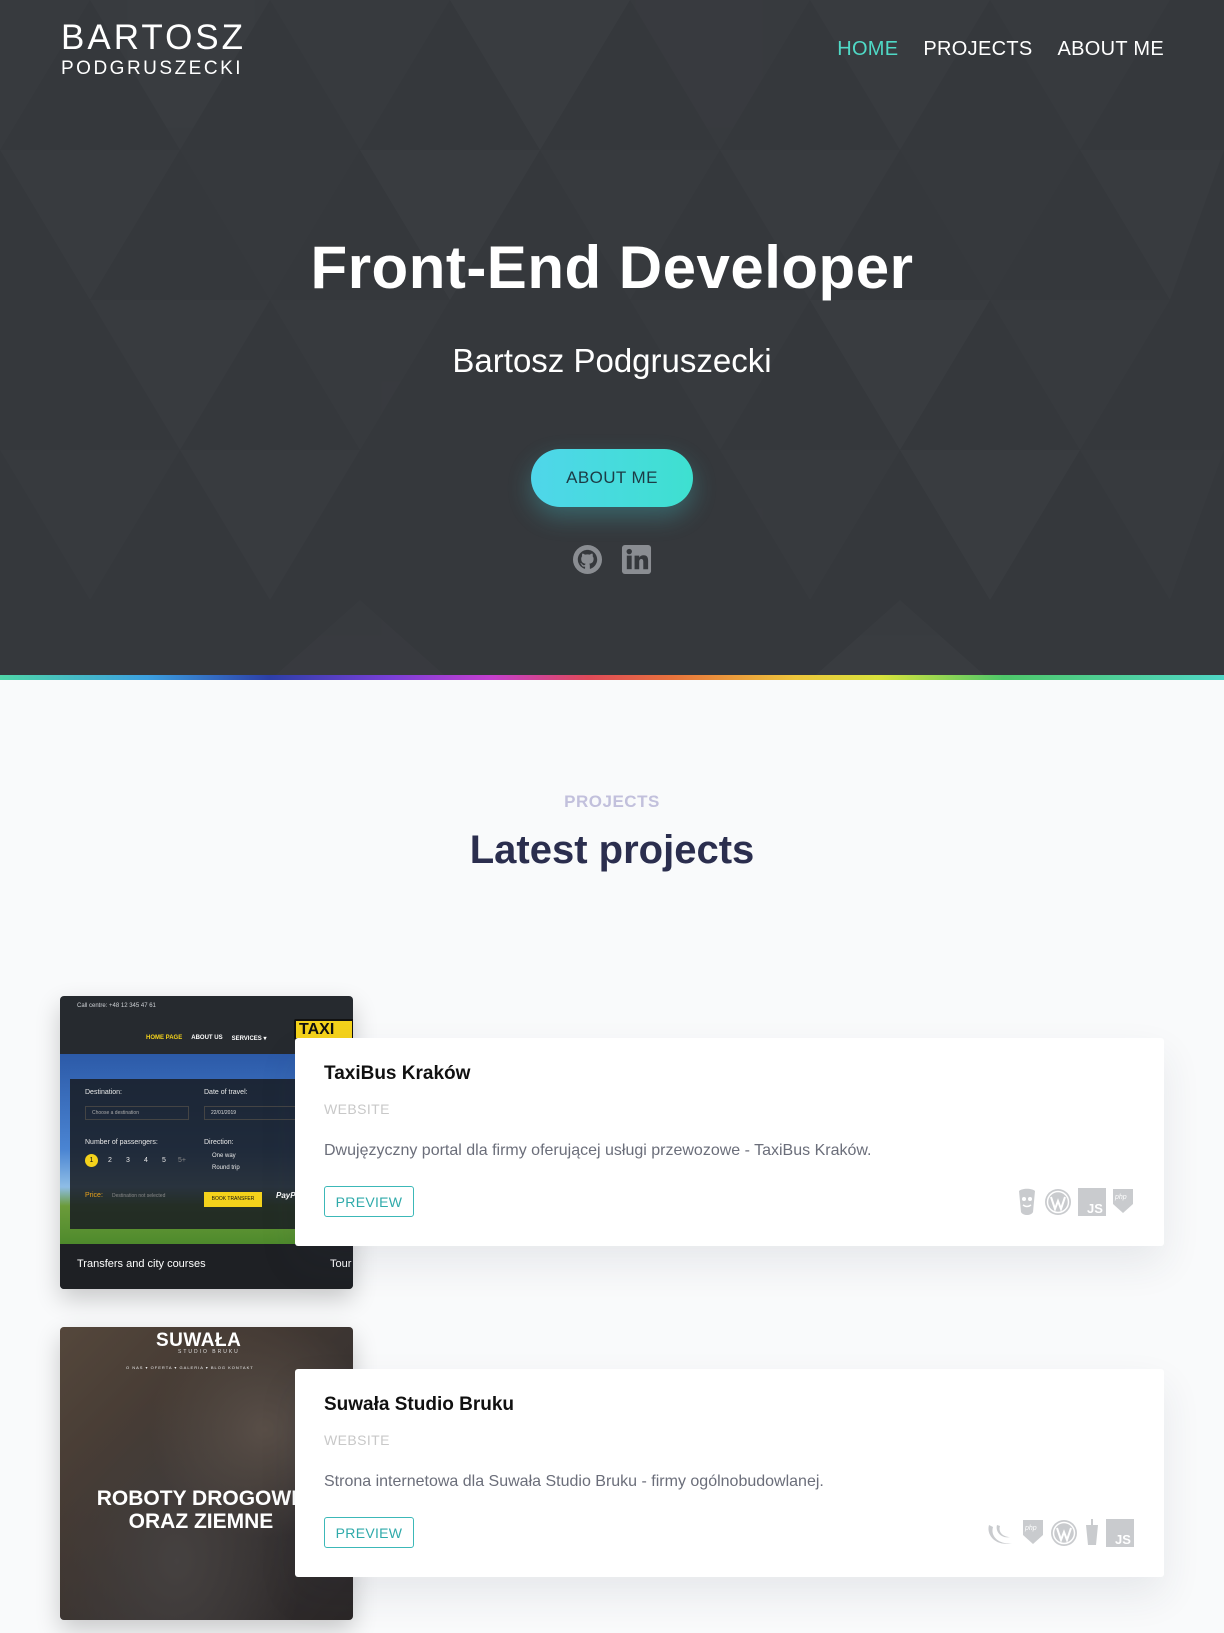  I want to click on tech-stack: JS php, so click(1075, 1202).